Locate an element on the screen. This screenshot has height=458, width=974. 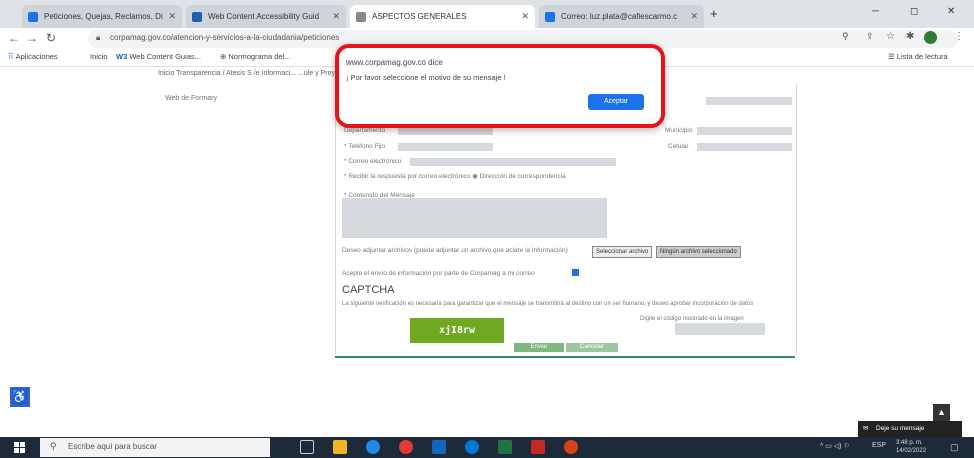
chrome-icon is located at coordinates (406, 447).